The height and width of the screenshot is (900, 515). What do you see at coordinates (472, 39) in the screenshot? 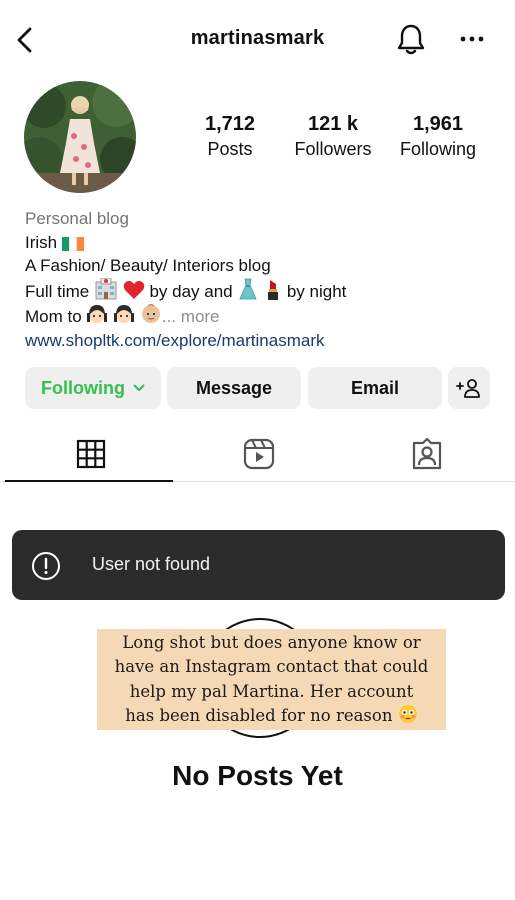
I see `more-horizontal-icon` at bounding box center [472, 39].